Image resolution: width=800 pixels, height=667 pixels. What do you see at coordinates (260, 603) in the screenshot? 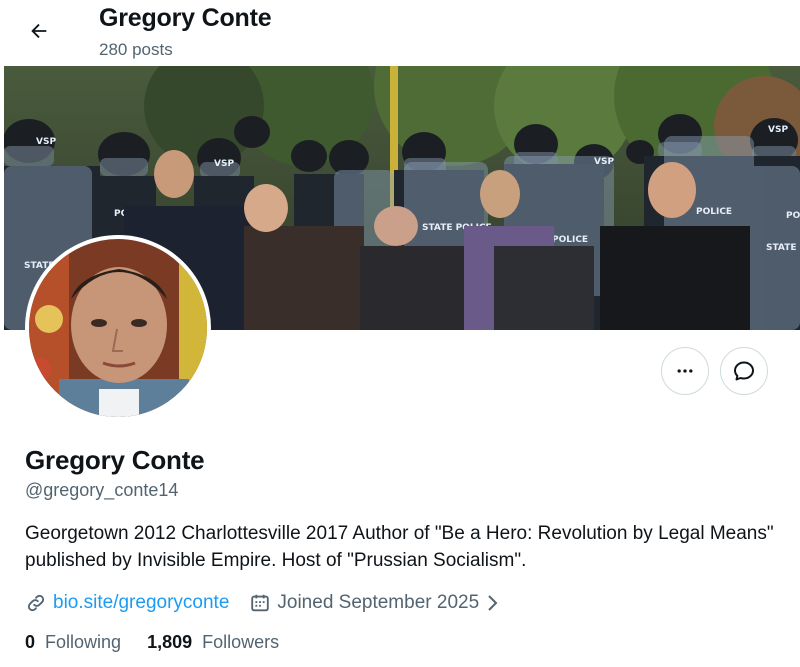
I see `calendar-icon` at bounding box center [260, 603].